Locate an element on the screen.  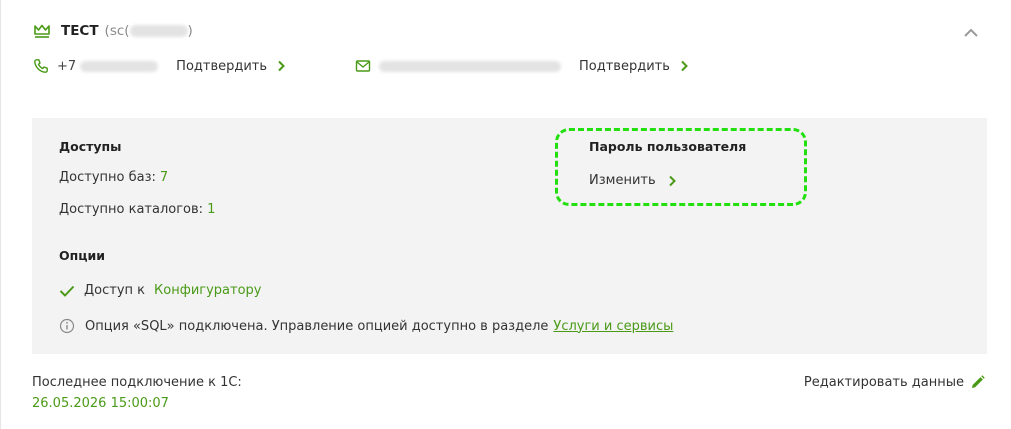
redacted-login is located at coordinates (158, 31).